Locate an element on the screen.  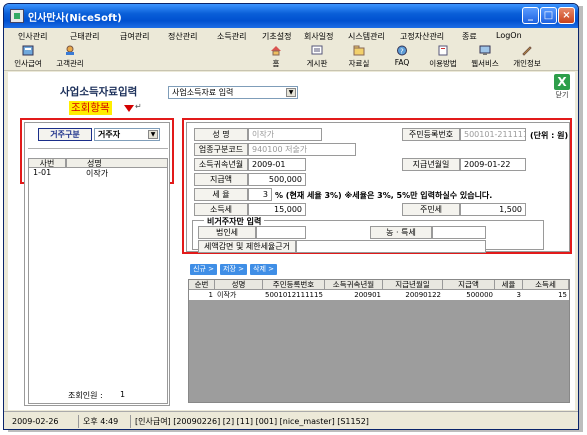
status-time: 오후 4:49 is located at coordinates (98, 421).